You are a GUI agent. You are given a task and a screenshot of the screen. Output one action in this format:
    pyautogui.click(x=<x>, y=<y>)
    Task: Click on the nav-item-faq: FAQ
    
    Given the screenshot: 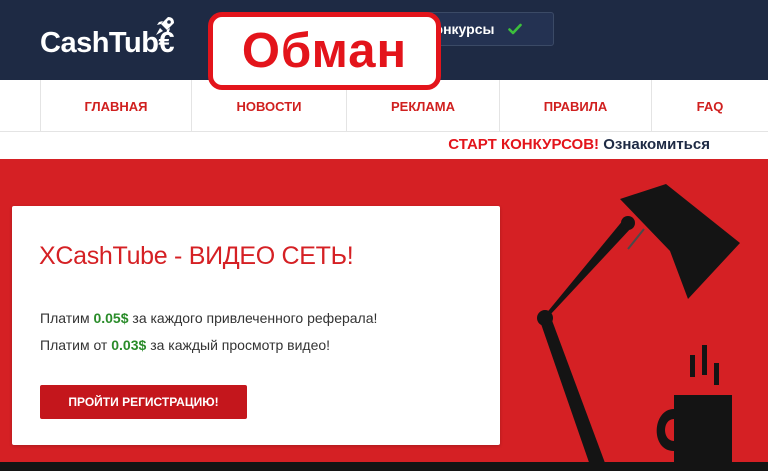 What is the action you would take?
    pyautogui.click(x=709, y=106)
    